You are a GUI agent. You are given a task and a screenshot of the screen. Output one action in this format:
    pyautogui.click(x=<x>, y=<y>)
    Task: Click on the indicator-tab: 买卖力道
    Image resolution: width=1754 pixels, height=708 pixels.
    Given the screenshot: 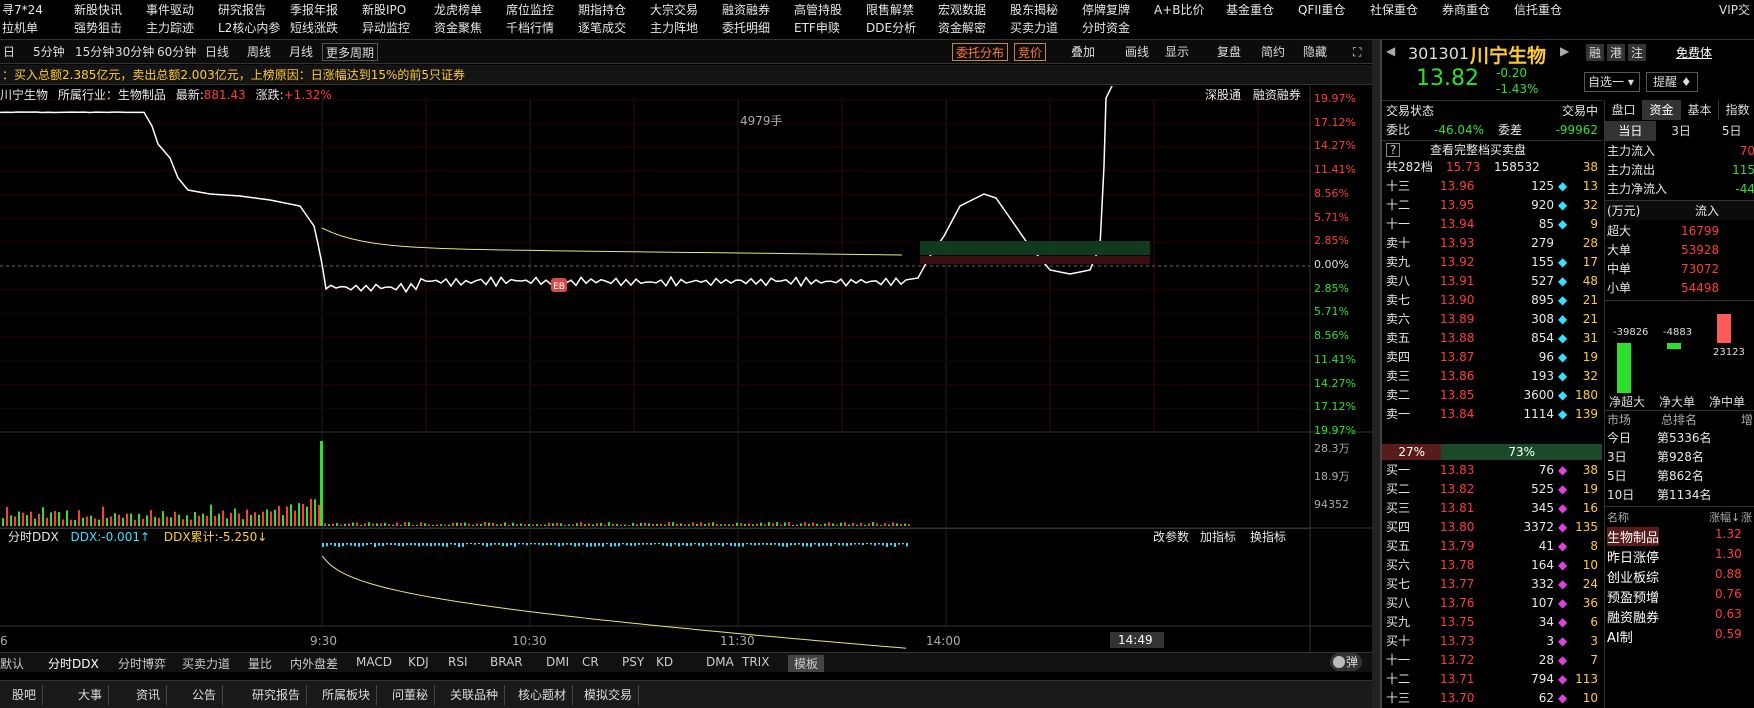 What is the action you would take?
    pyautogui.click(x=206, y=663)
    